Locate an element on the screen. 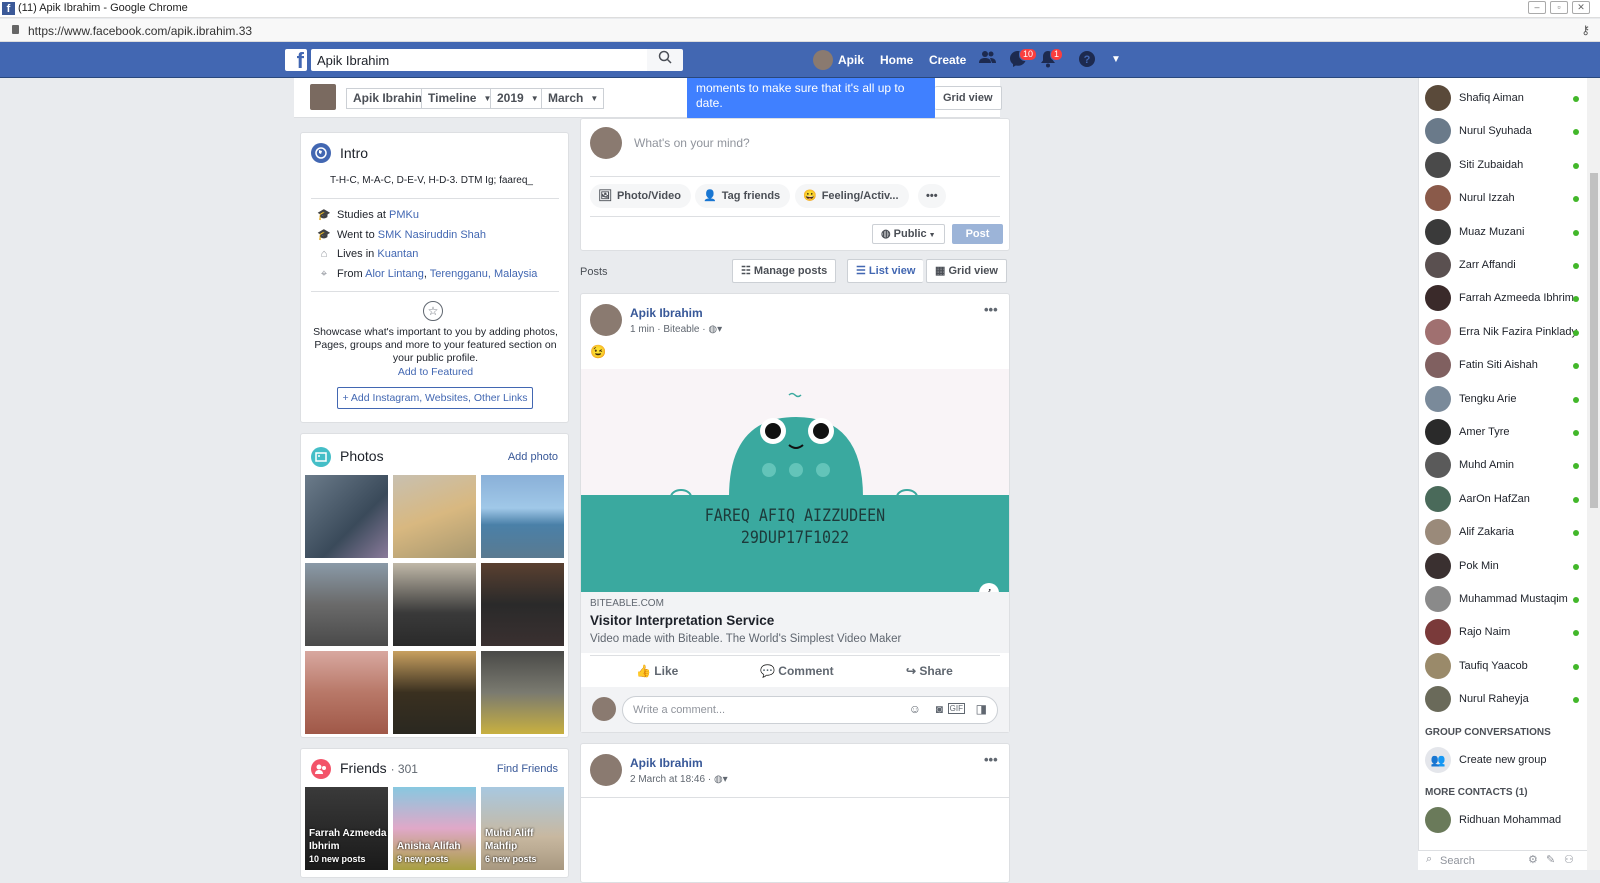  nav-profile: Apik is located at coordinates (851, 60).